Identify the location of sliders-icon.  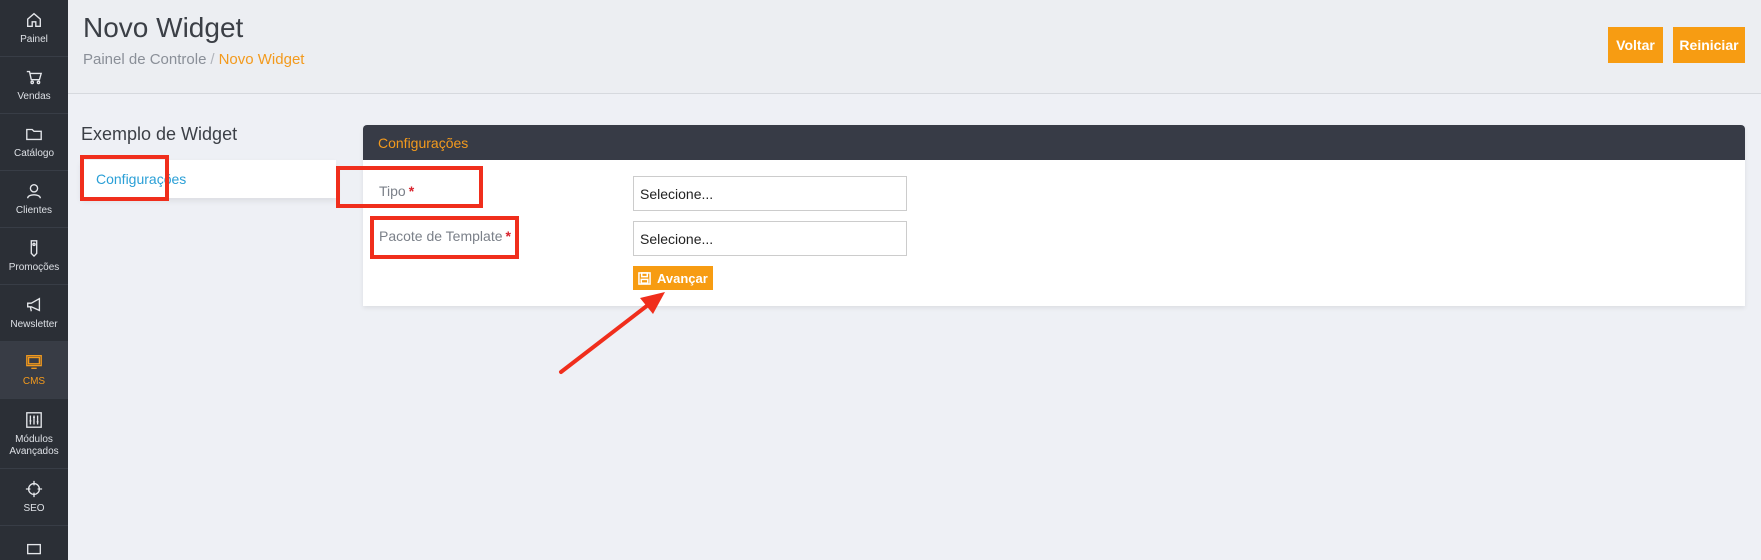
(34, 420).